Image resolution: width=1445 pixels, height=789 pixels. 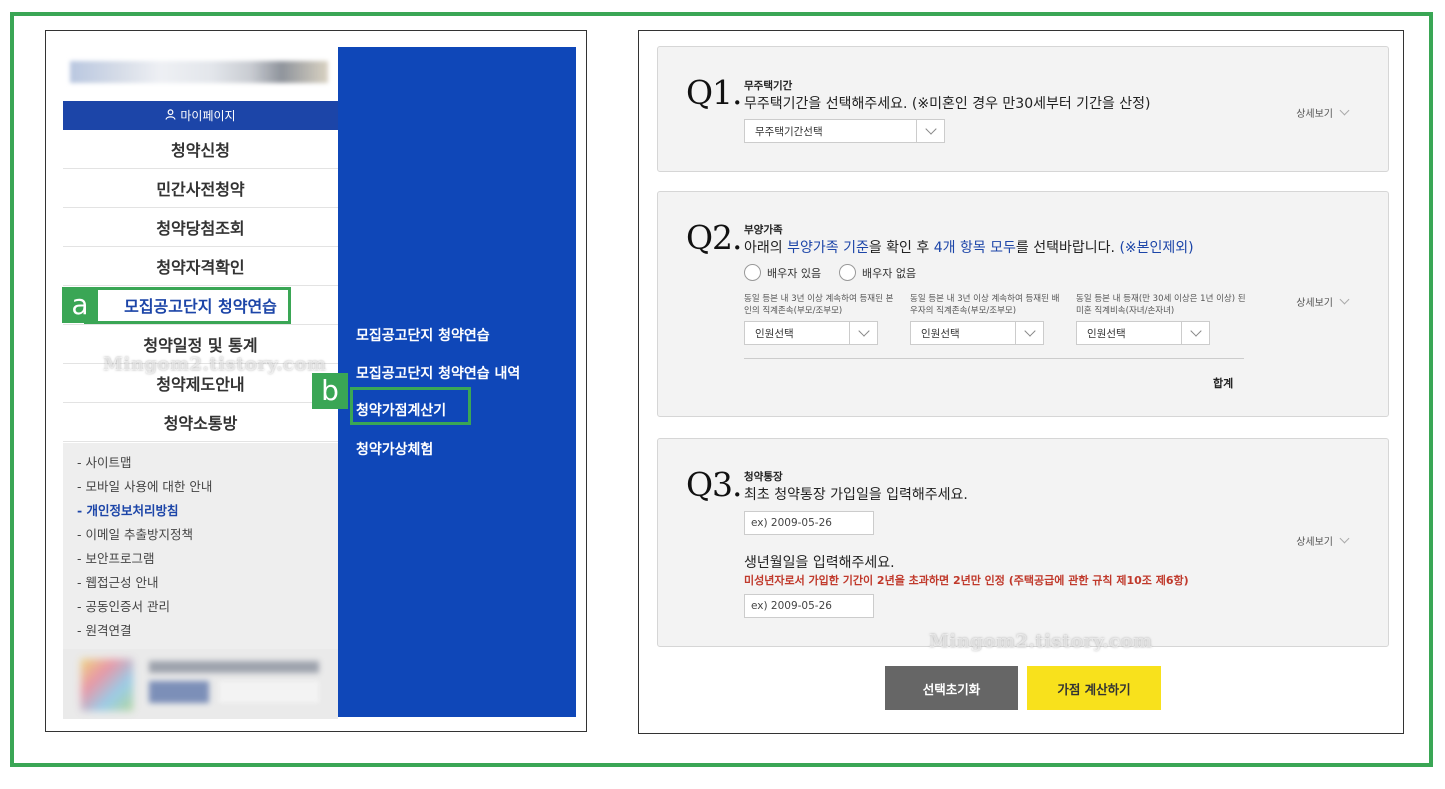 I want to click on q1-select-value: 무주택기간선택, so click(x=789, y=131).